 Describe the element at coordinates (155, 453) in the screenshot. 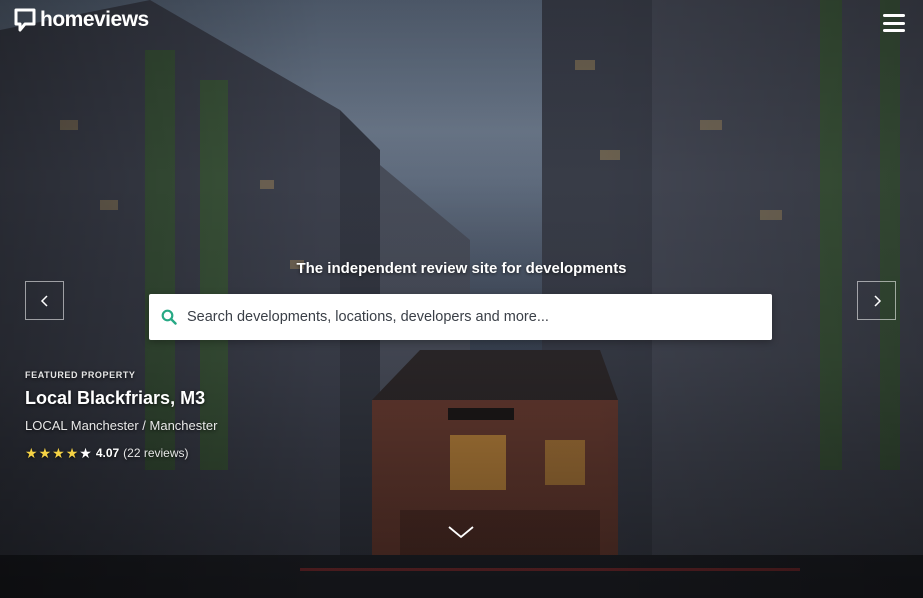

I see `review-count: (22 reviews)` at that location.